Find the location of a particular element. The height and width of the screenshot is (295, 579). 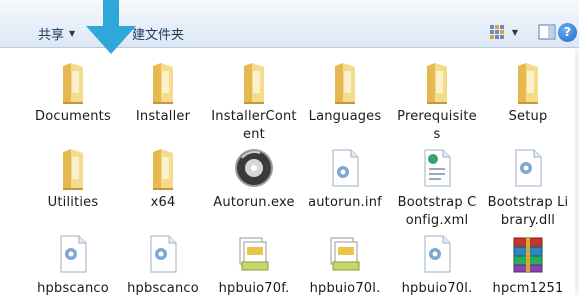

file-item-bootstrap-library-dll: Bootstrap Library.dll is located at coordinates (528, 187).